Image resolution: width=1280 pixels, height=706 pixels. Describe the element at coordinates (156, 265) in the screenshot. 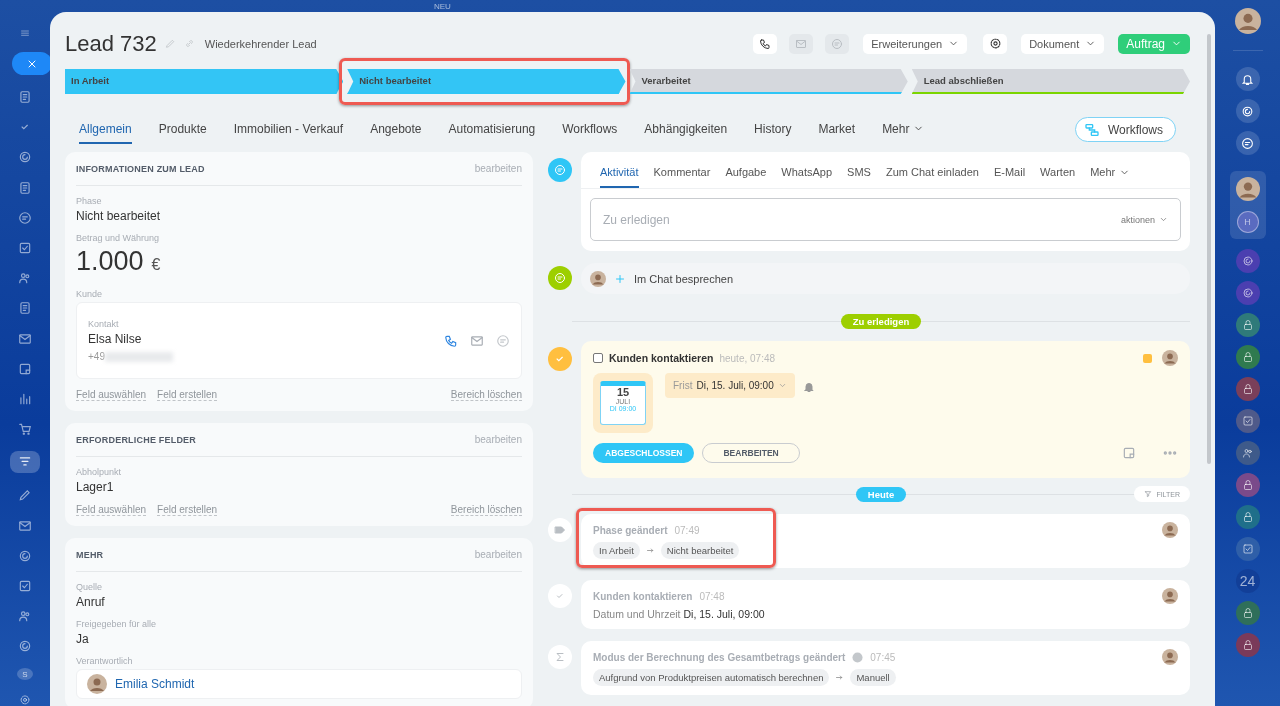

I see `currency: €` at that location.